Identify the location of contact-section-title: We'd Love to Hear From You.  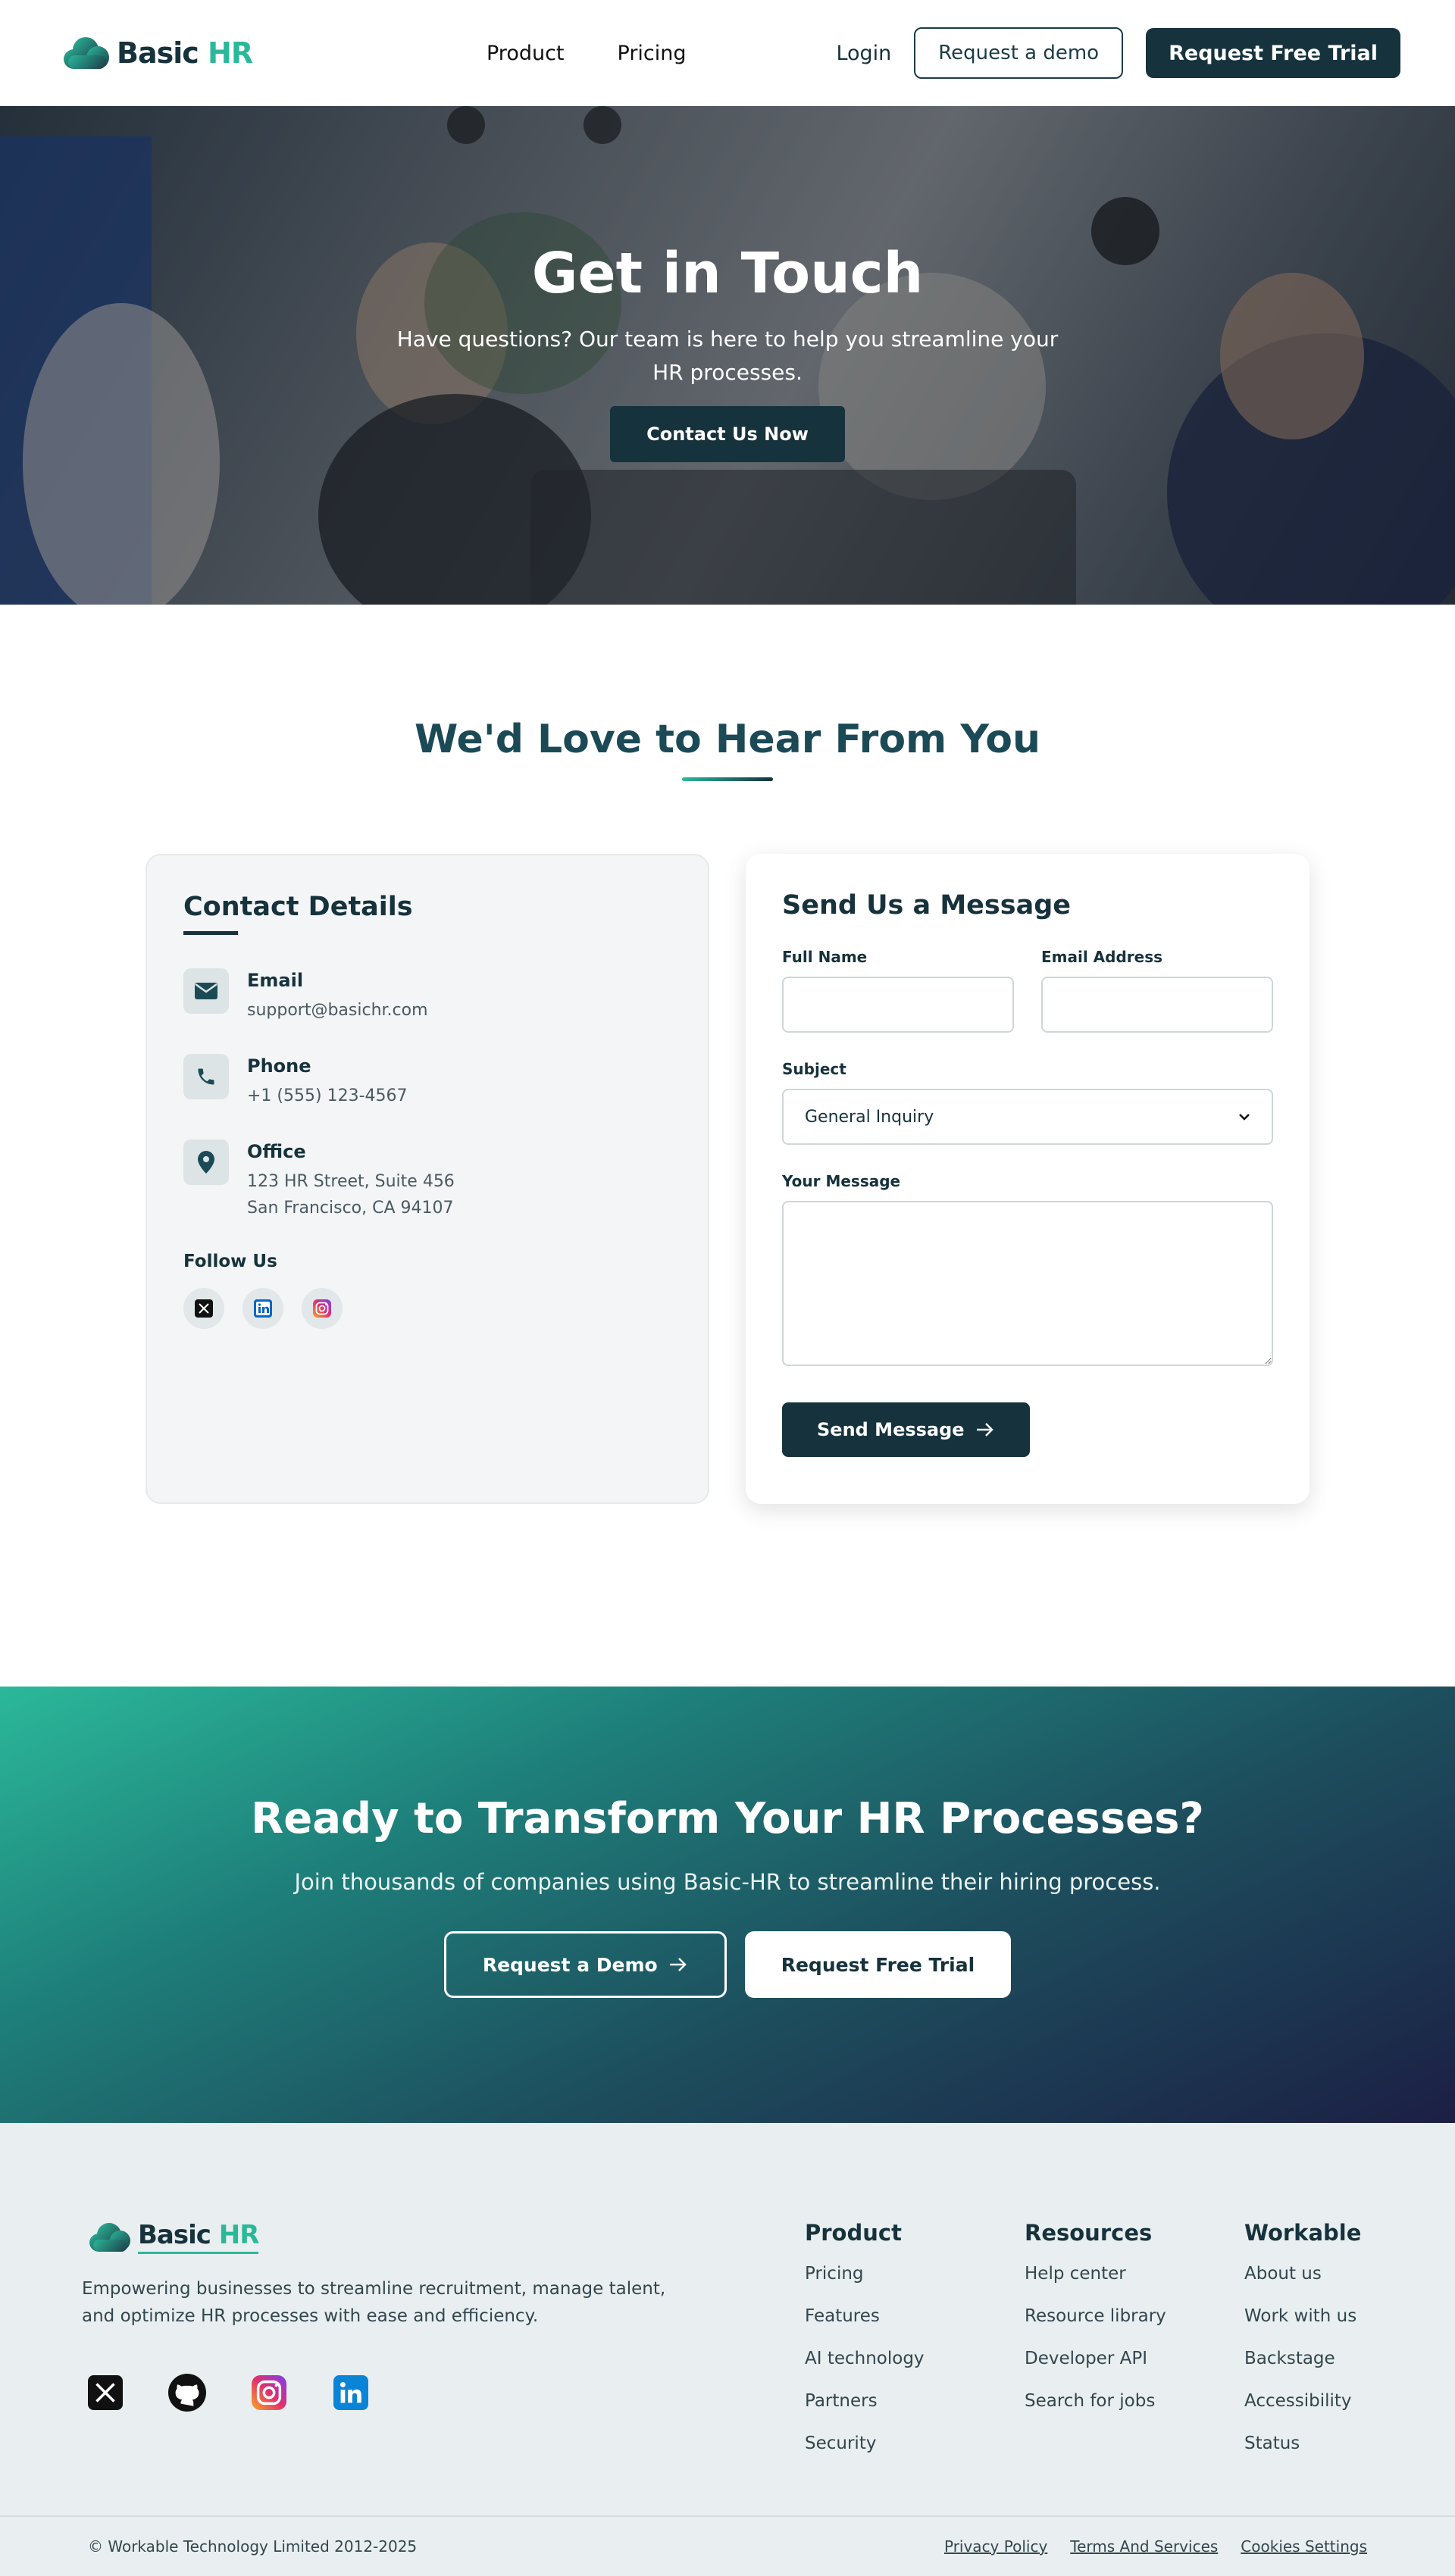
(727, 739).